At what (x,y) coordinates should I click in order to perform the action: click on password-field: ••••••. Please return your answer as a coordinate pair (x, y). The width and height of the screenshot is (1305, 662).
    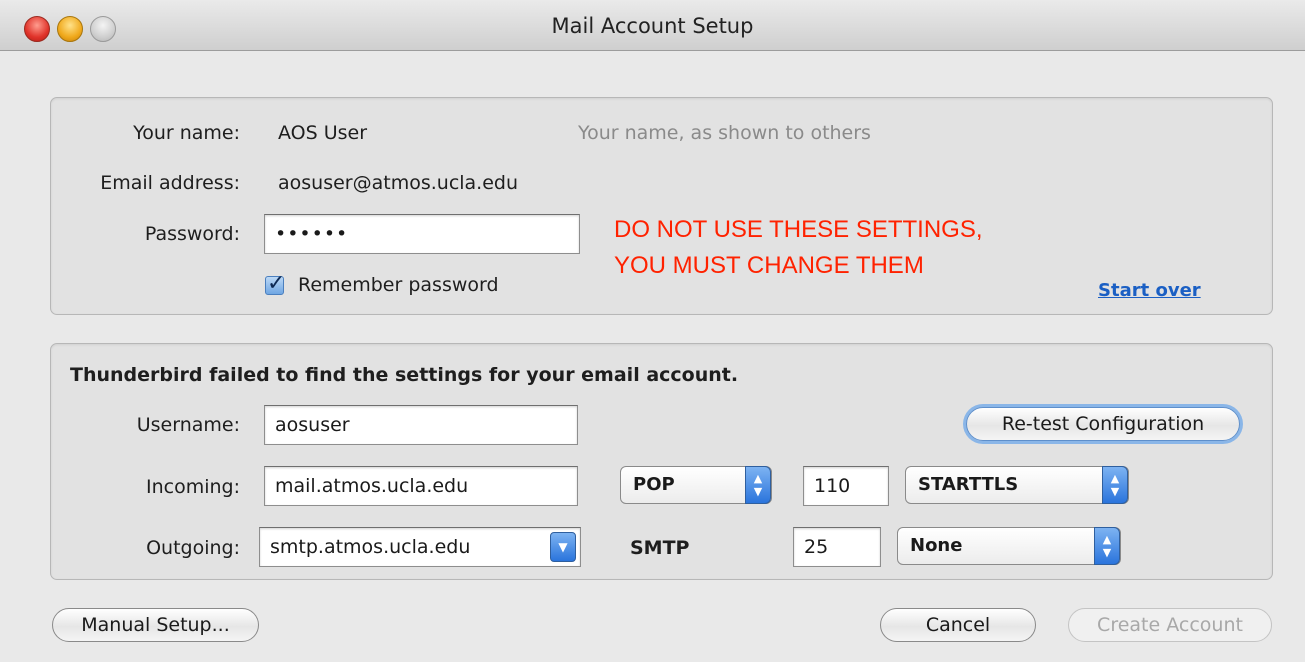
    Looking at the image, I should click on (422, 234).